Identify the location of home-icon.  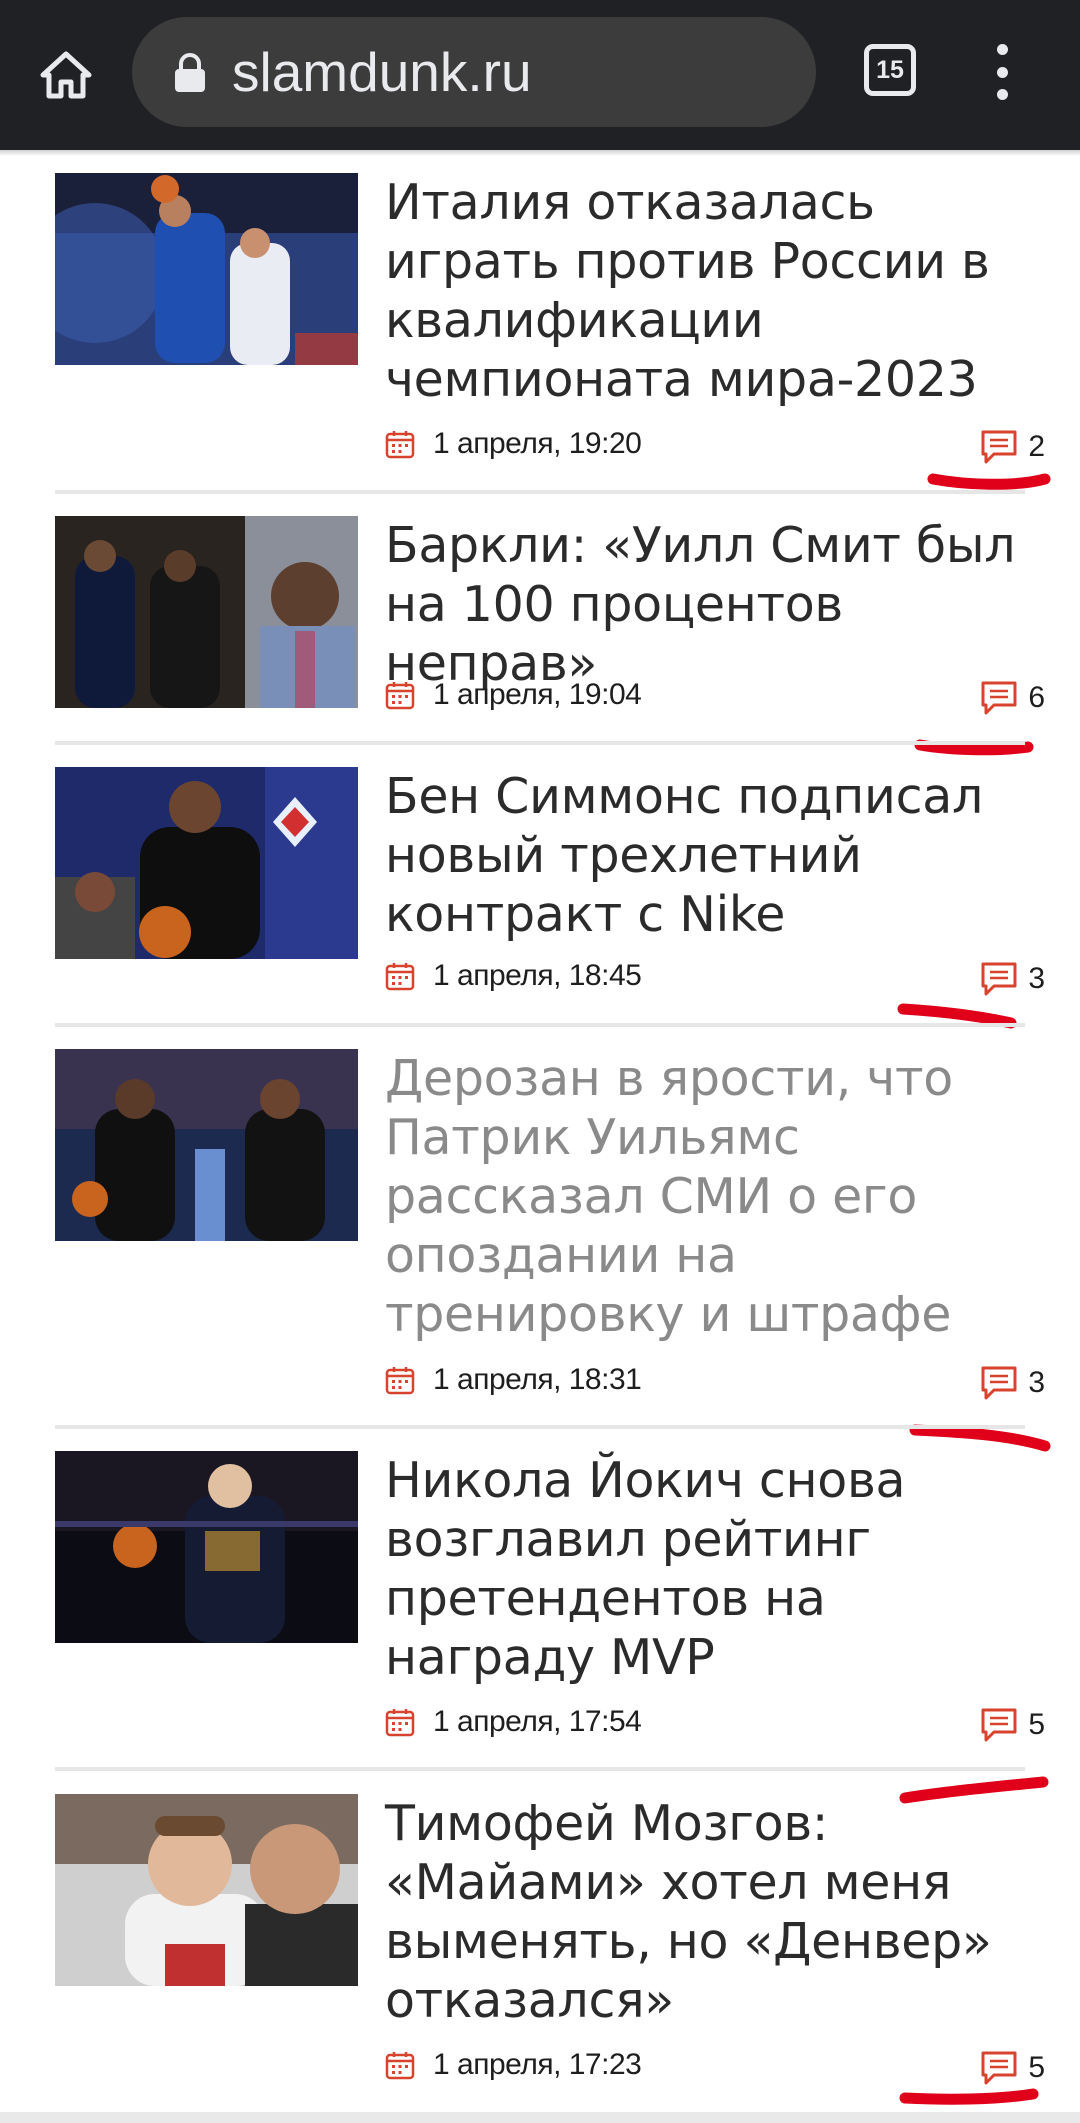
(66, 75).